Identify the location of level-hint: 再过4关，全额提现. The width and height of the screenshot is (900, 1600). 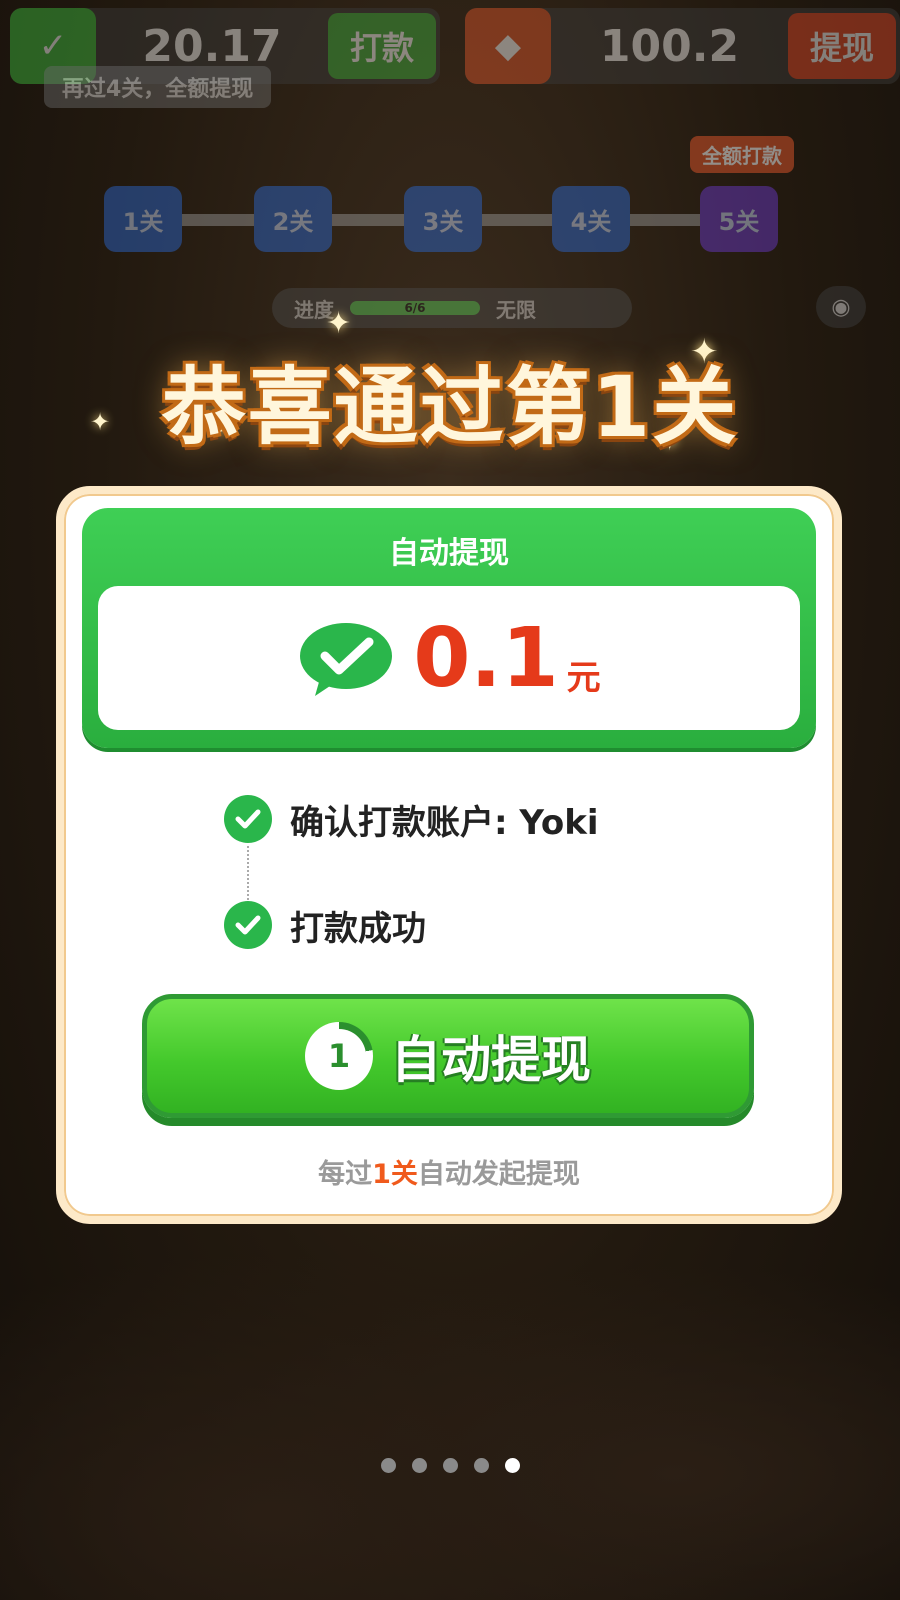
(158, 87).